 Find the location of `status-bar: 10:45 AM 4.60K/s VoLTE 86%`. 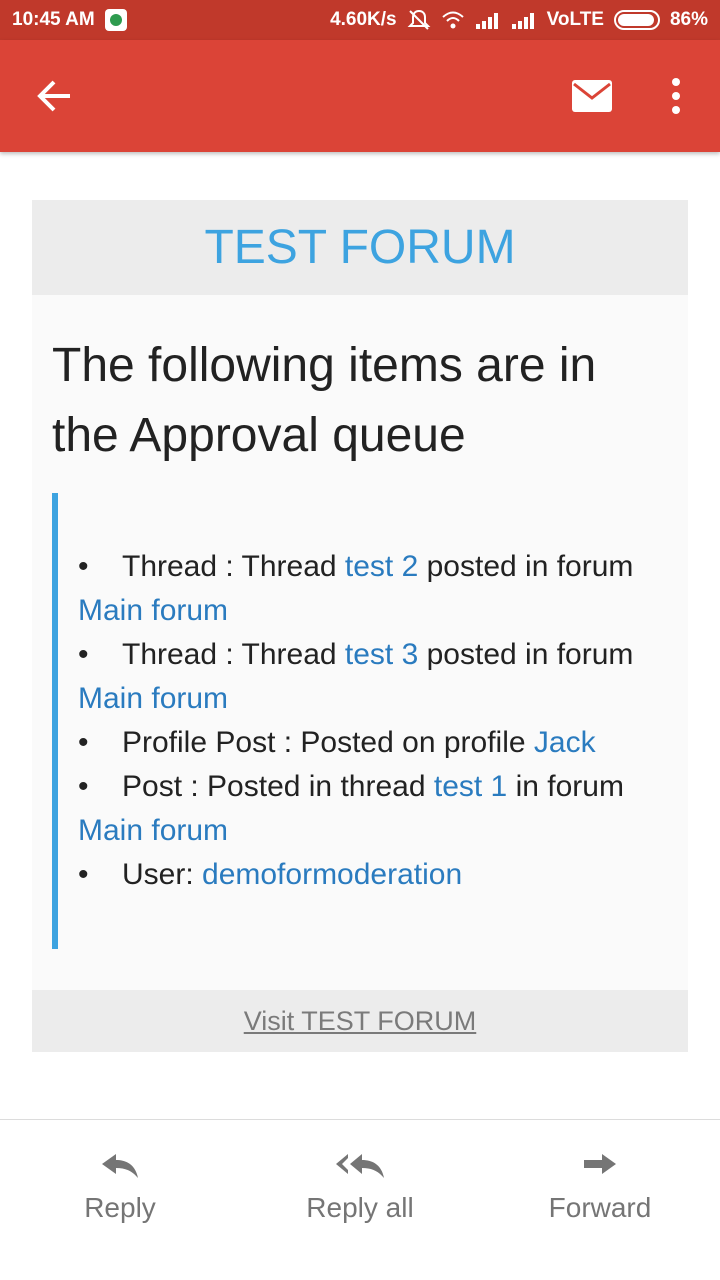

status-bar: 10:45 AM 4.60K/s VoLTE 86% is located at coordinates (360, 20).